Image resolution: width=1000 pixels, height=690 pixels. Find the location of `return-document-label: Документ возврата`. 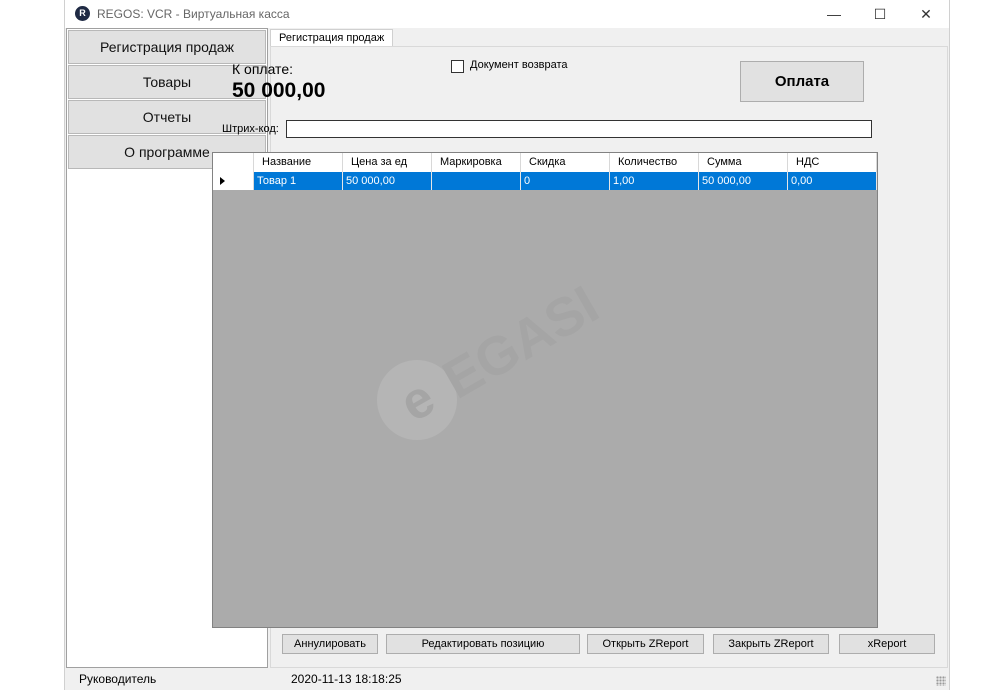

return-document-label: Документ возврата is located at coordinates (518, 65).